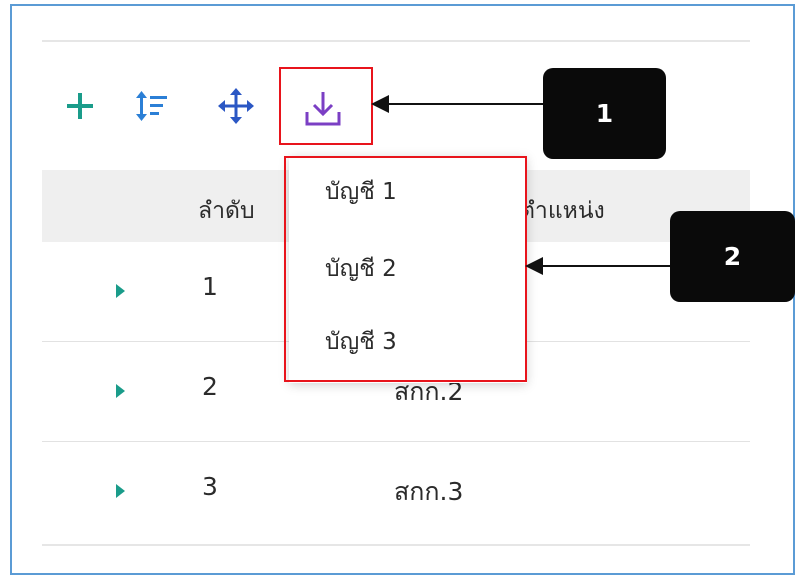  What do you see at coordinates (562, 211) in the screenshot?
I see `header-position: ตำแหน่ง` at bounding box center [562, 211].